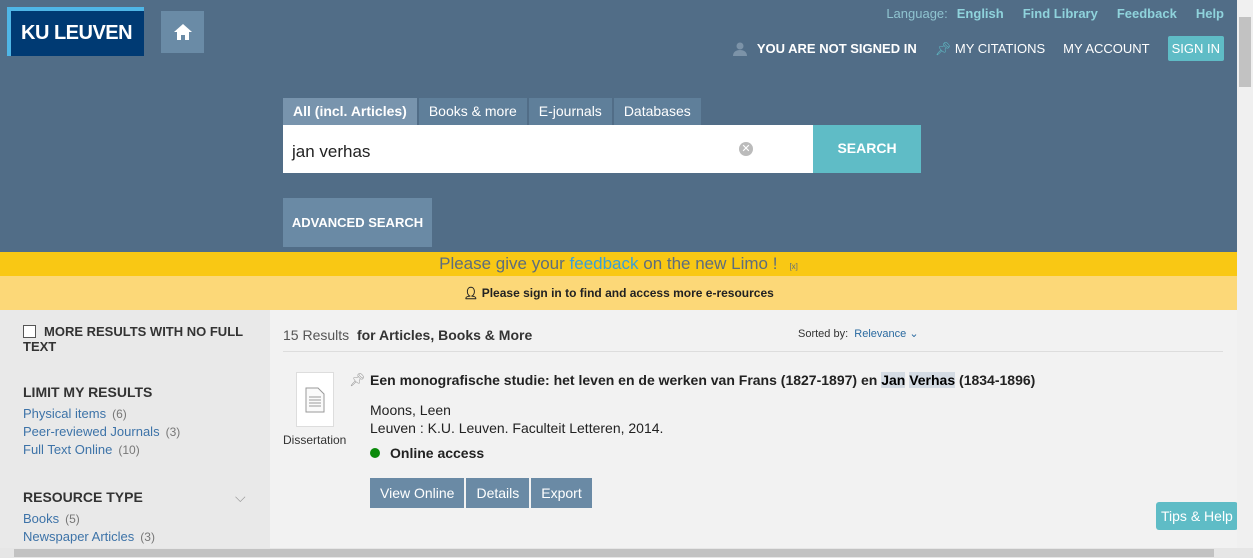 The width and height of the screenshot is (1253, 558). What do you see at coordinates (444, 335) in the screenshot?
I see `count-scope: for Articles, Books & More` at bounding box center [444, 335].